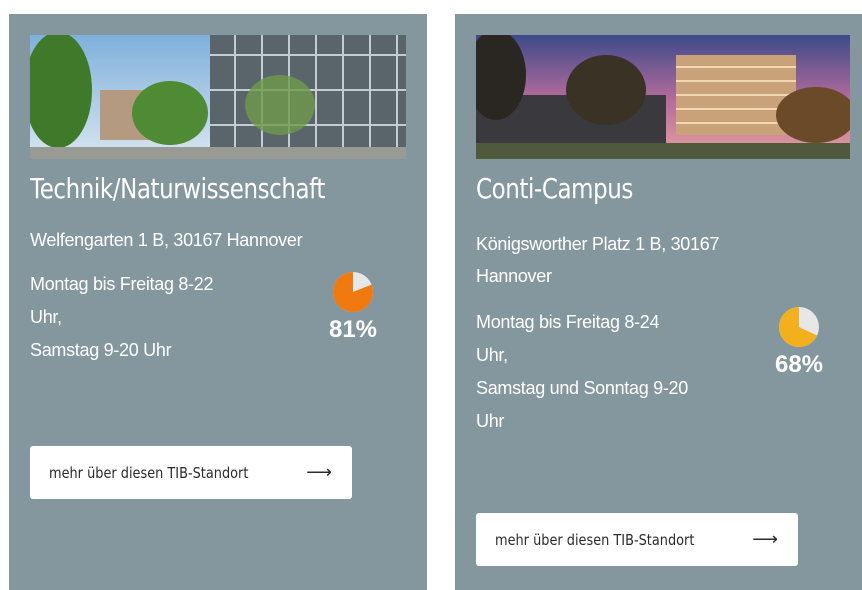 Image resolution: width=862 pixels, height=590 pixels. I want to click on occupancy-indicator: 81%, so click(353, 307).